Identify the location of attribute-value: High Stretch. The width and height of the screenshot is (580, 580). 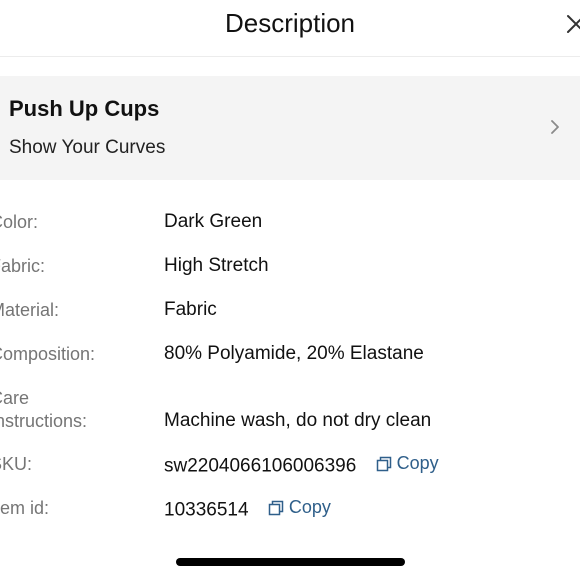
(216, 265).